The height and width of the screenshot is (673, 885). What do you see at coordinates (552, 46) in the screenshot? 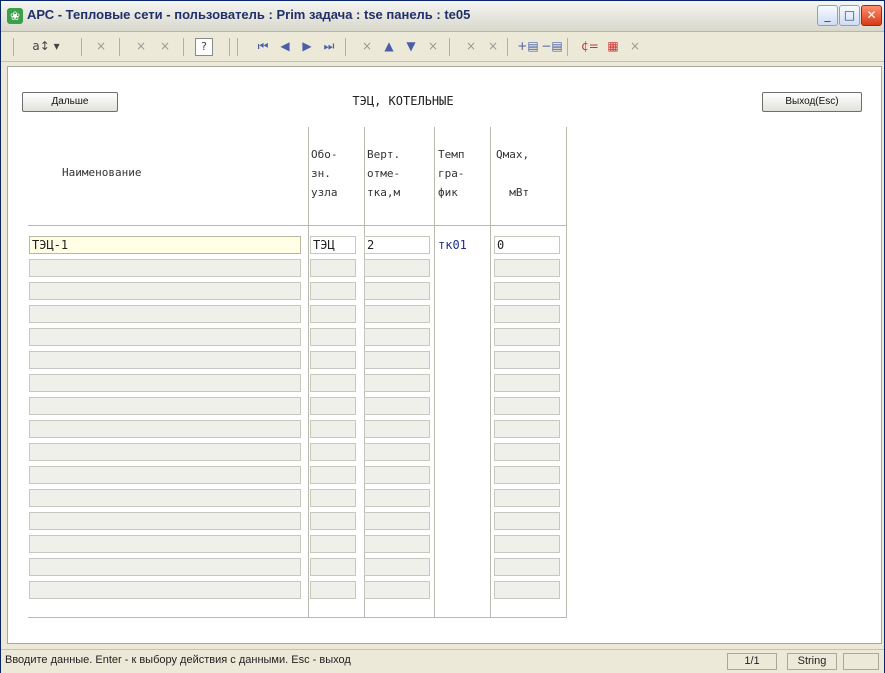
I see `delete-row-icon: −▤` at bounding box center [552, 46].